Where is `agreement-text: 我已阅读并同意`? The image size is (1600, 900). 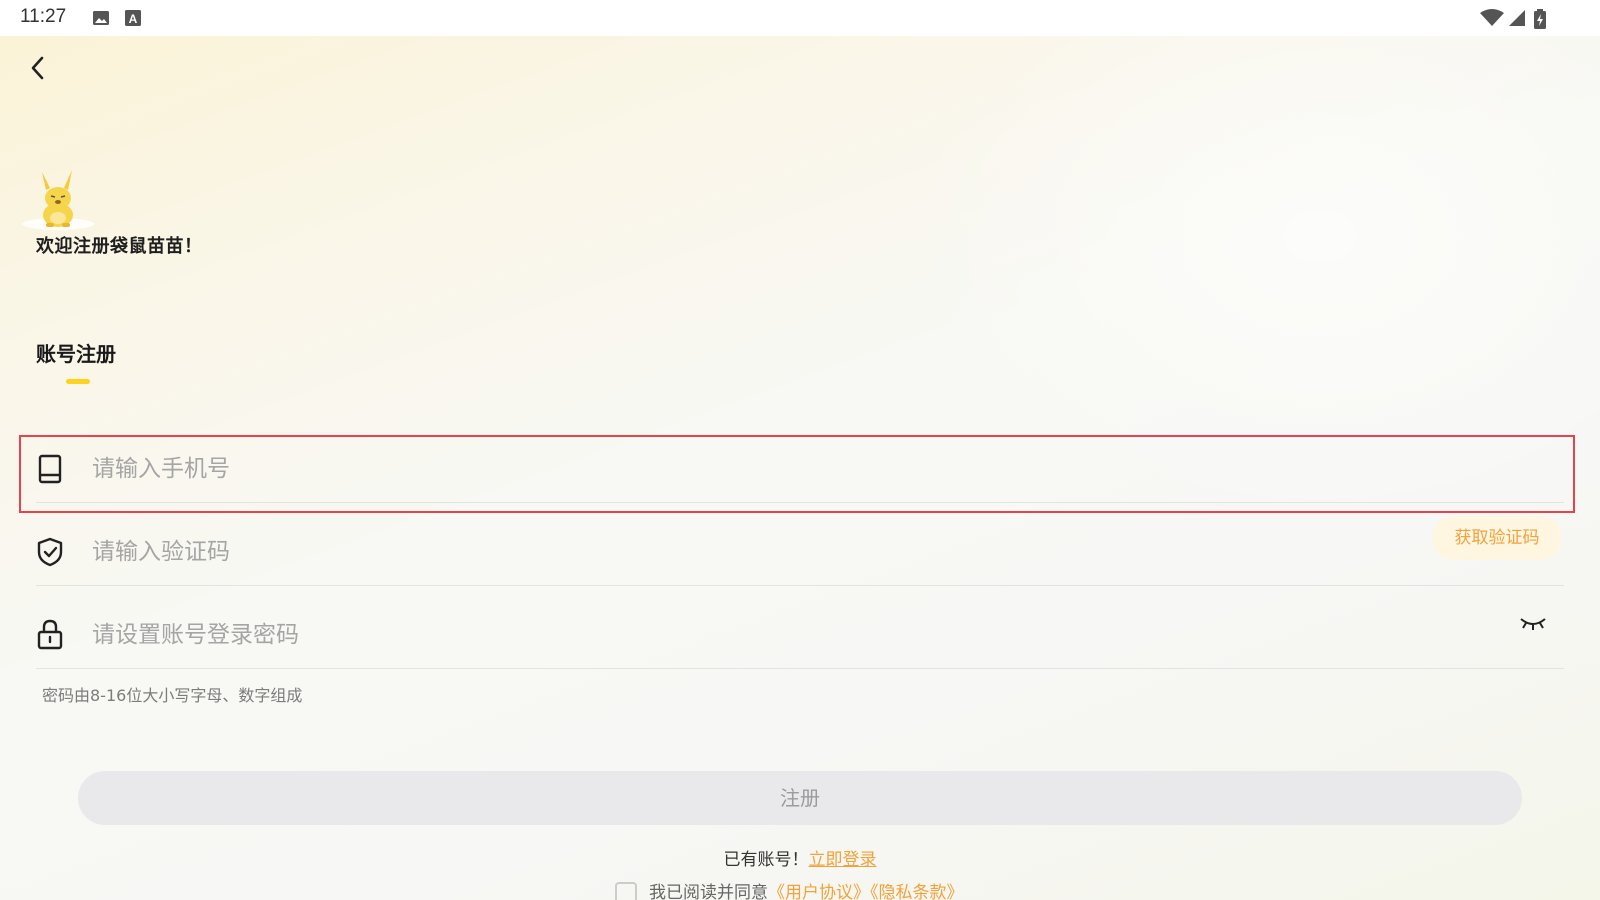 agreement-text: 我已阅读并同意 is located at coordinates (708, 891).